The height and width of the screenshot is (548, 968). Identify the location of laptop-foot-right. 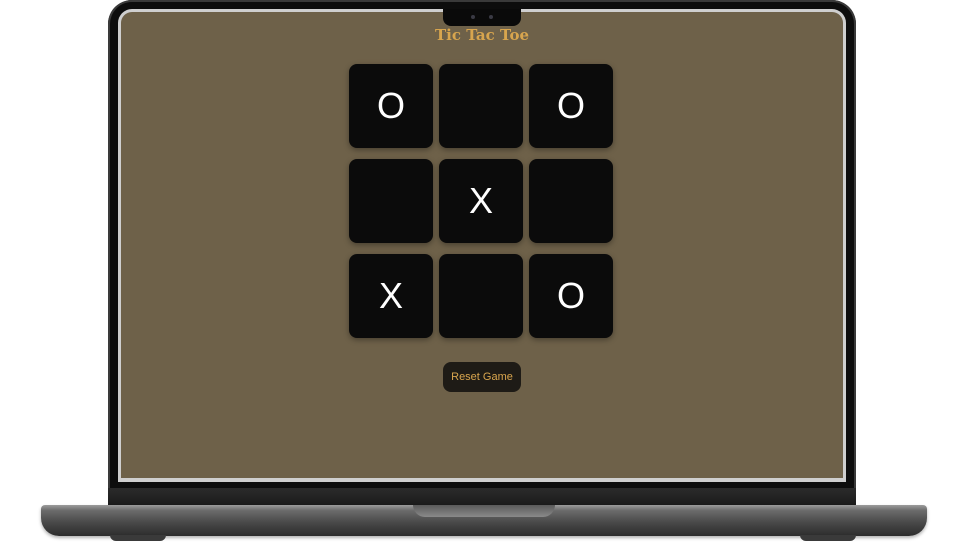
(828, 538).